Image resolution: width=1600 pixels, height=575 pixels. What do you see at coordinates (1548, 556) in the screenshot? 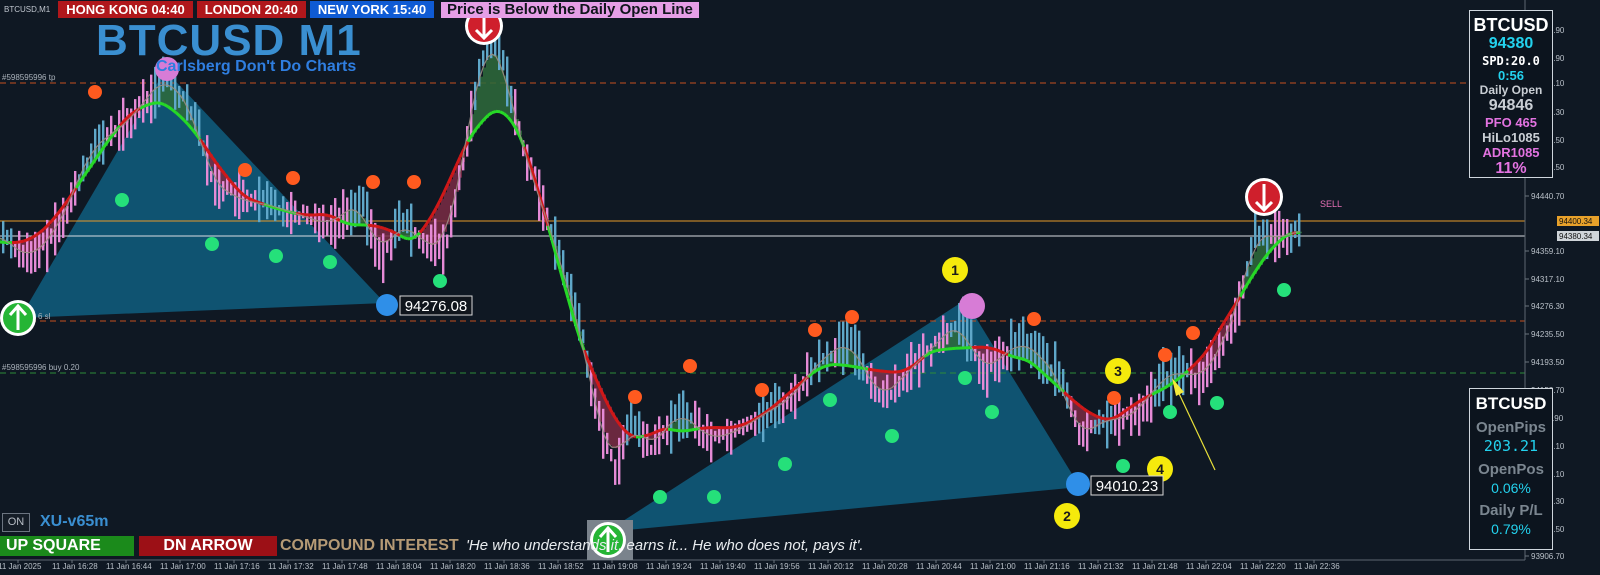
I see `y-tick-label: 93906.70` at bounding box center [1548, 556].